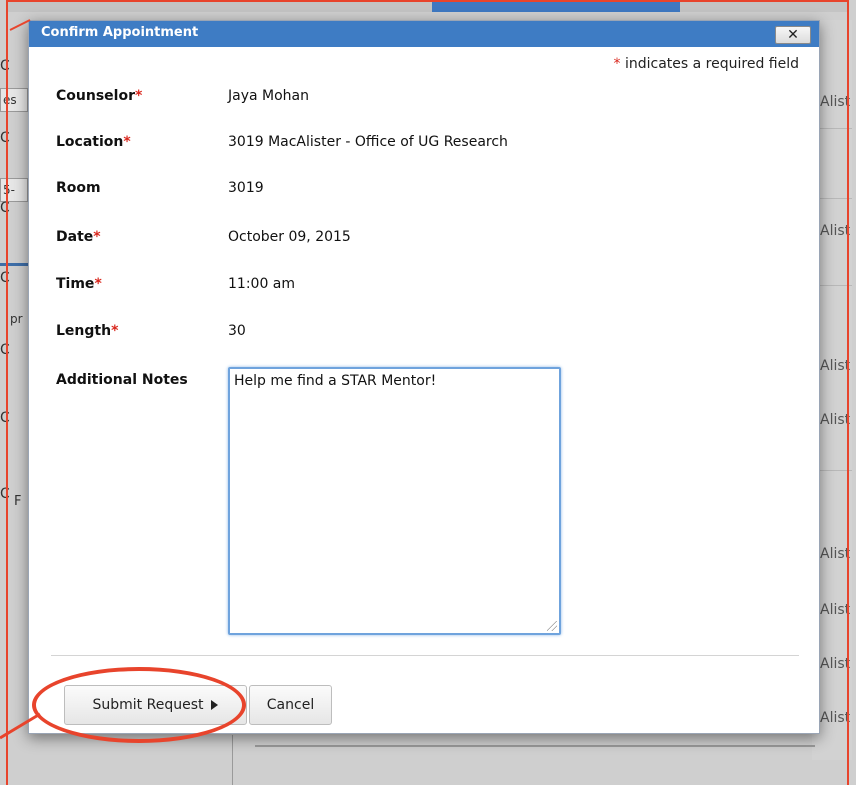  I want to click on date-label: Date*, so click(78, 237).